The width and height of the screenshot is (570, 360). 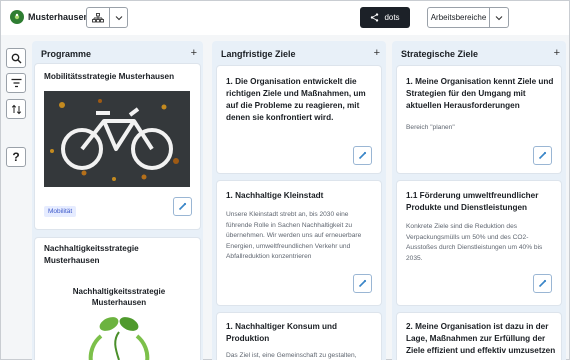 What do you see at coordinates (109, 76) in the screenshot?
I see `card-title: Mobilitätsstrategie Musterhausen` at bounding box center [109, 76].